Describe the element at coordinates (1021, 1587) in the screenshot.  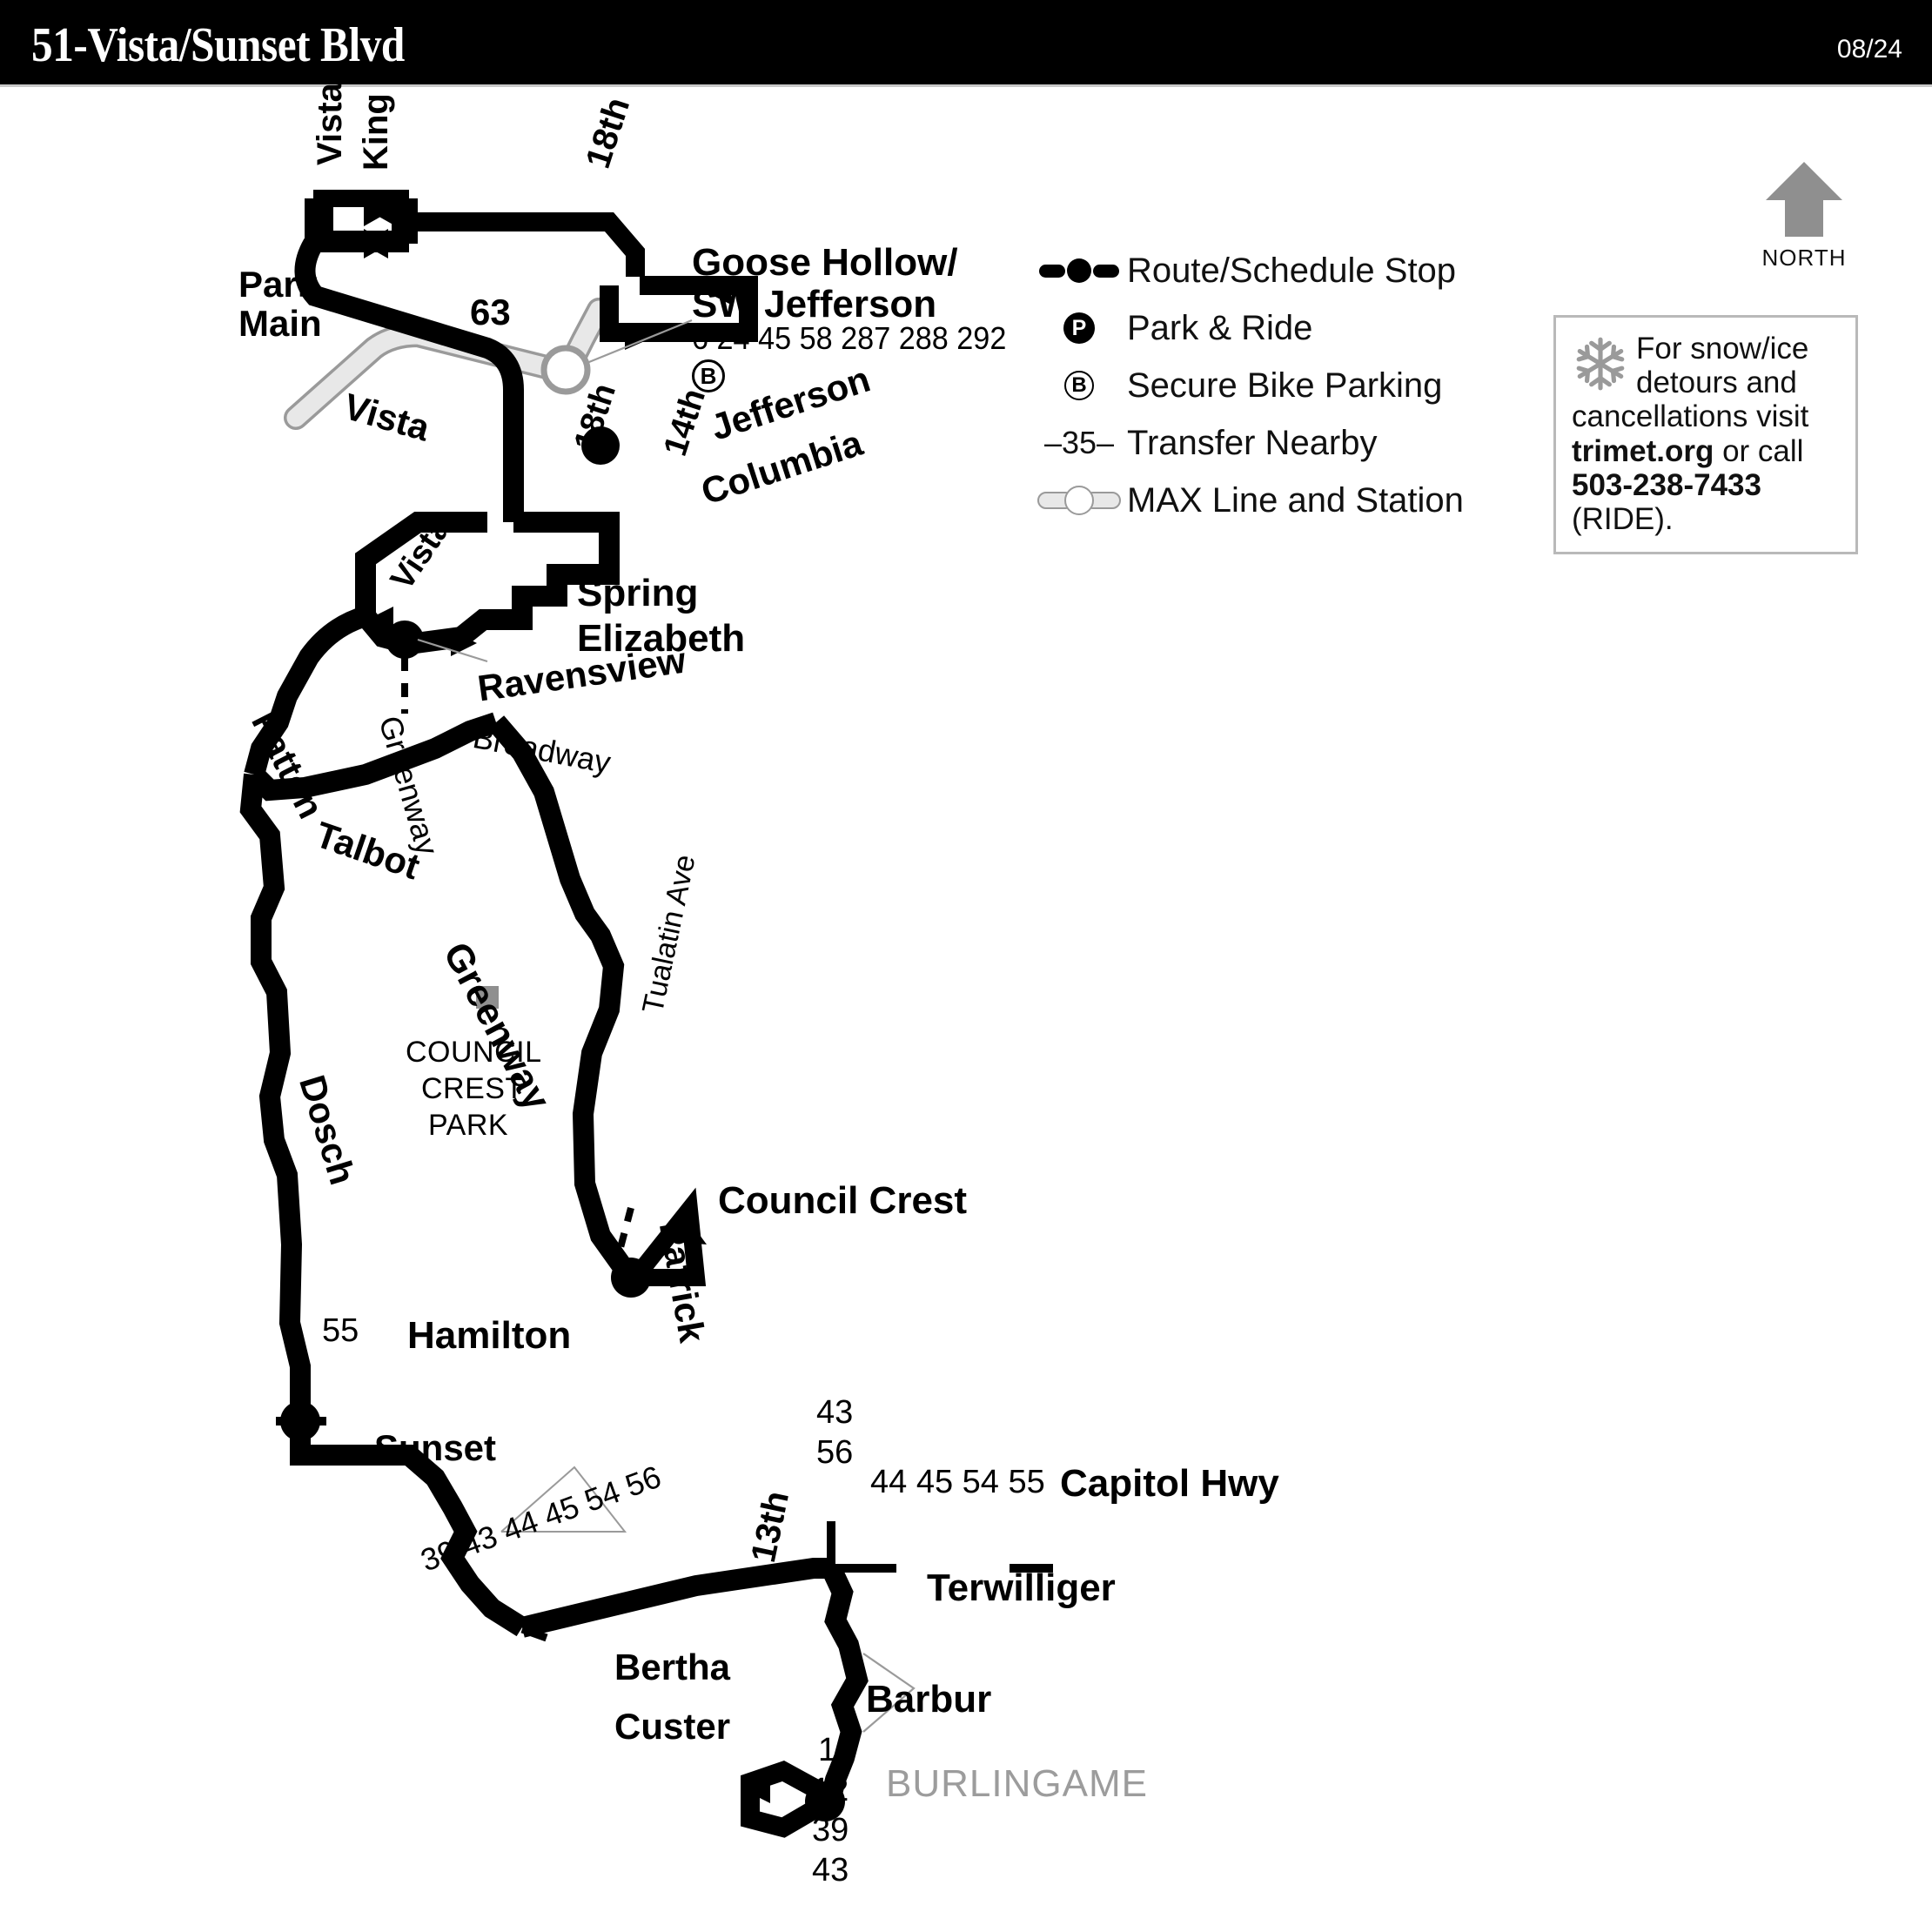
I see `street-label-terwilliger: Terwilliger` at that location.